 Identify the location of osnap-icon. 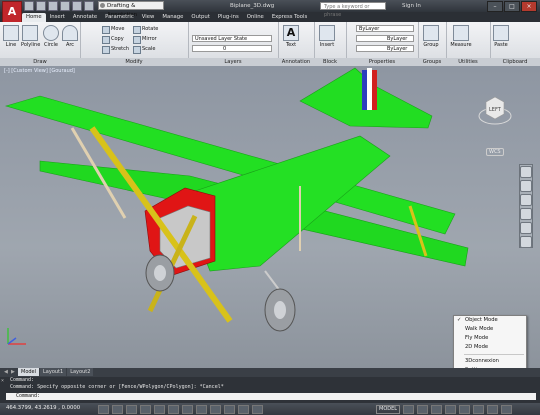
(173, 409).